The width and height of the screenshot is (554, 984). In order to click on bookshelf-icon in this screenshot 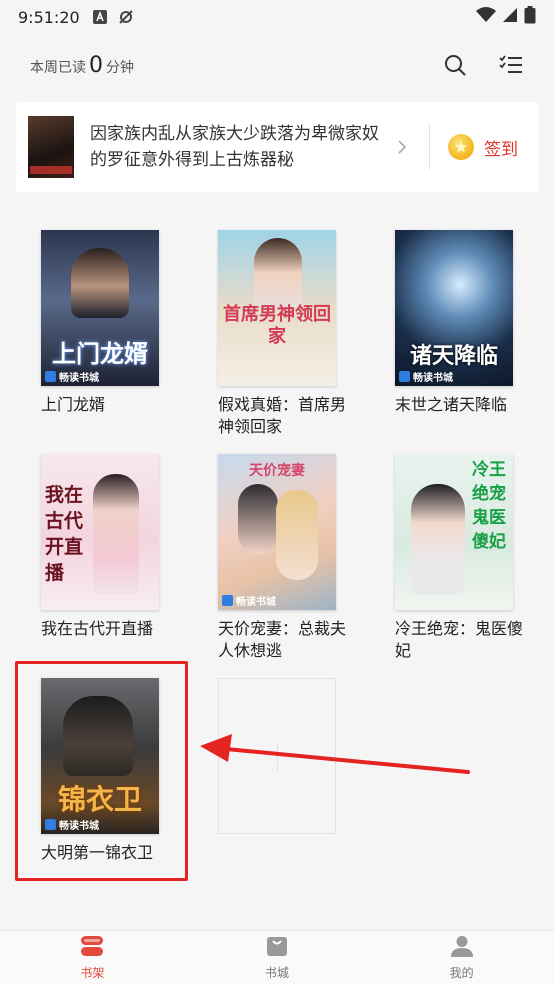, I will do `click(92, 948)`.